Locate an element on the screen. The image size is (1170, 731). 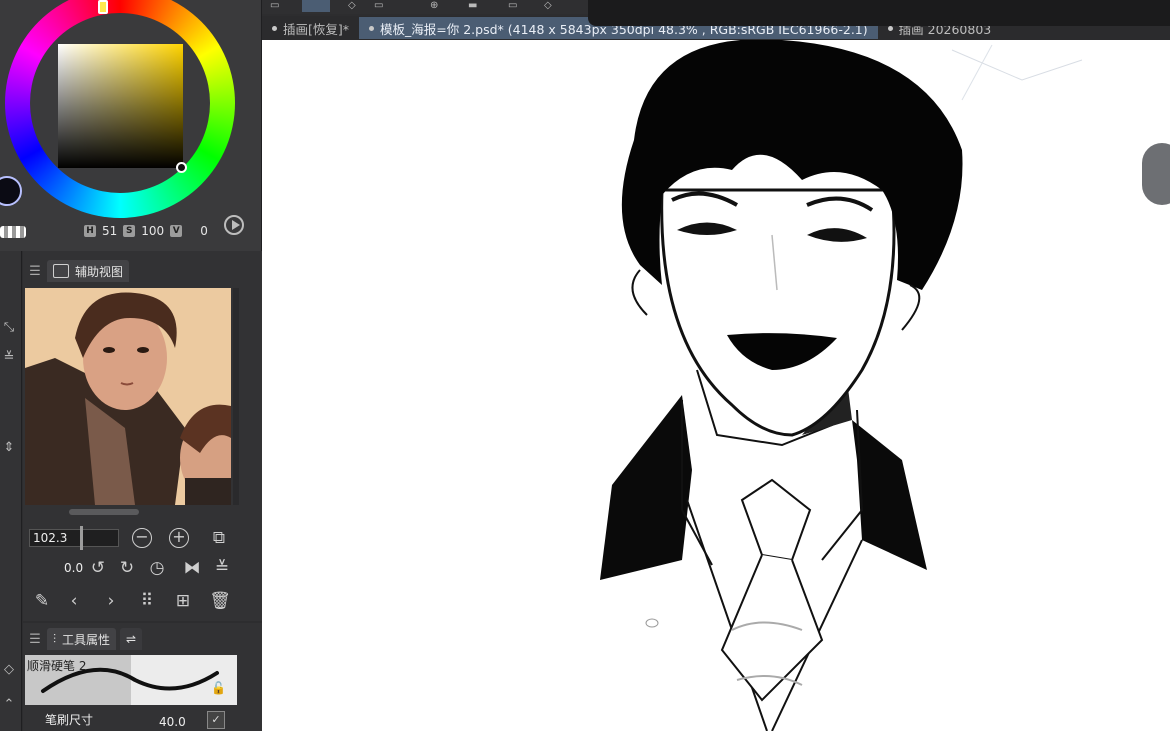
reference-hscrollbar is located at coordinates (104, 512).